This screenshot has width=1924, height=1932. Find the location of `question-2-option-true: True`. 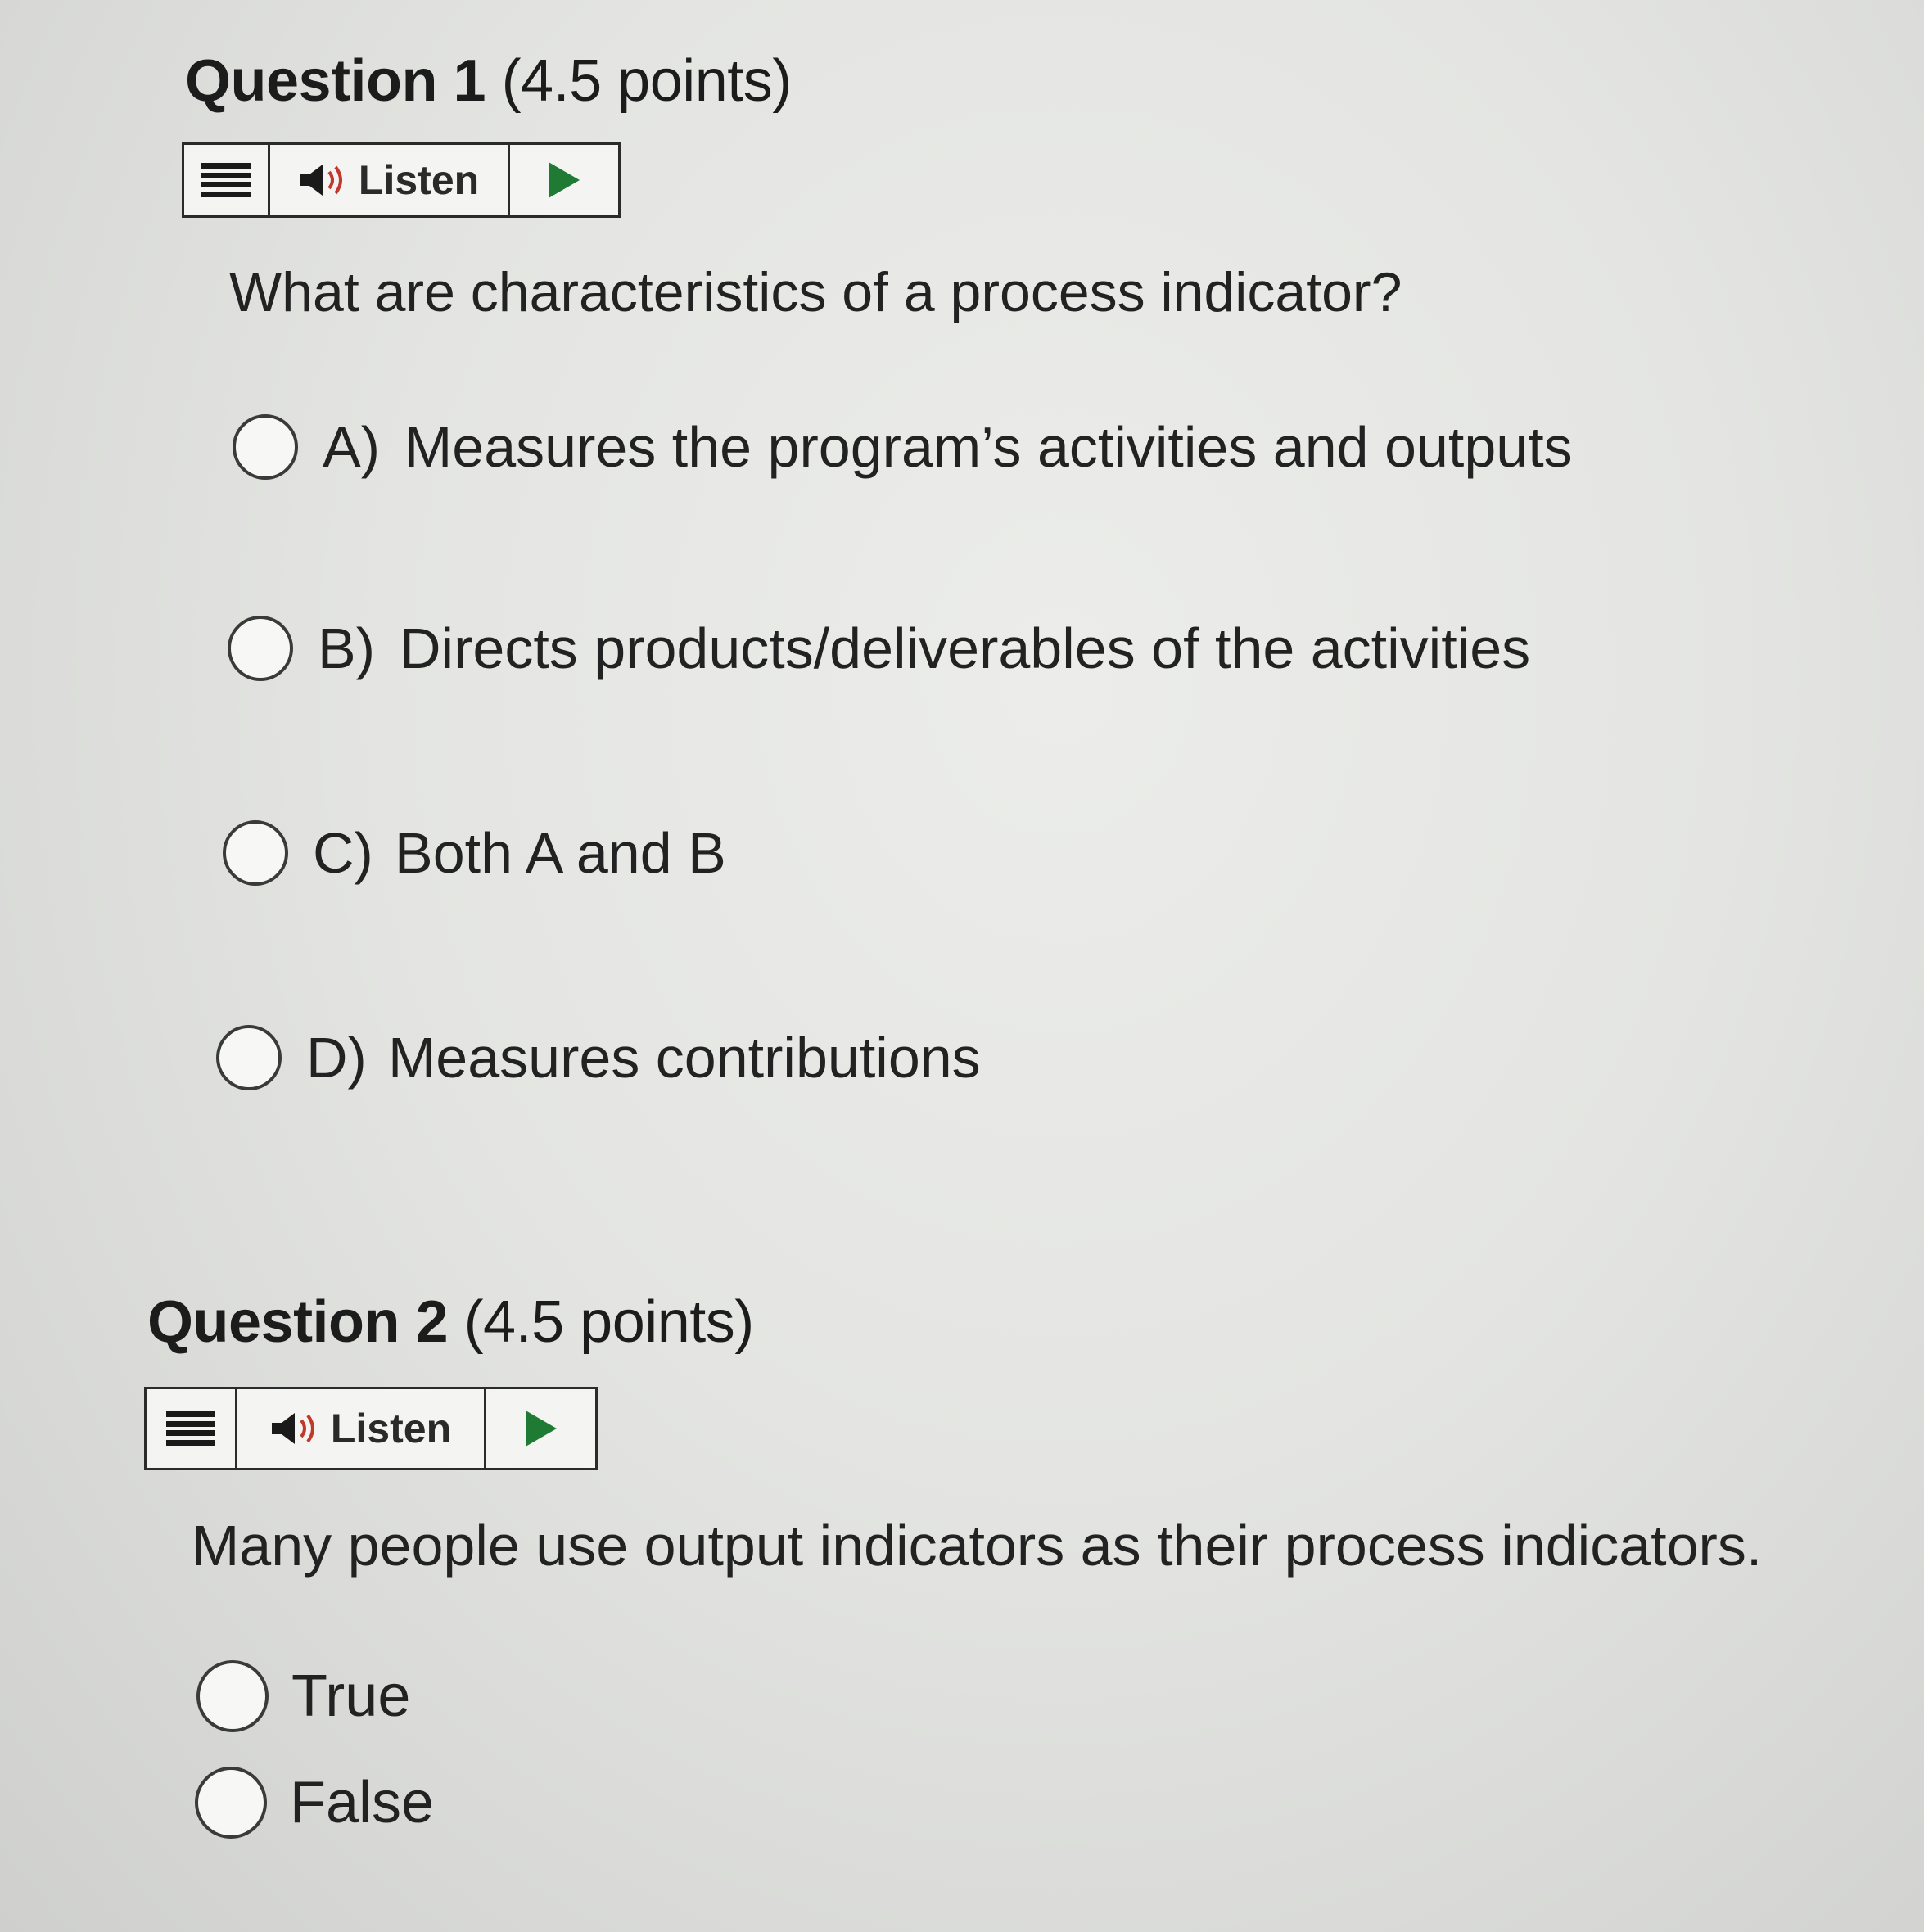

question-2-option-true: True is located at coordinates (303, 1696).